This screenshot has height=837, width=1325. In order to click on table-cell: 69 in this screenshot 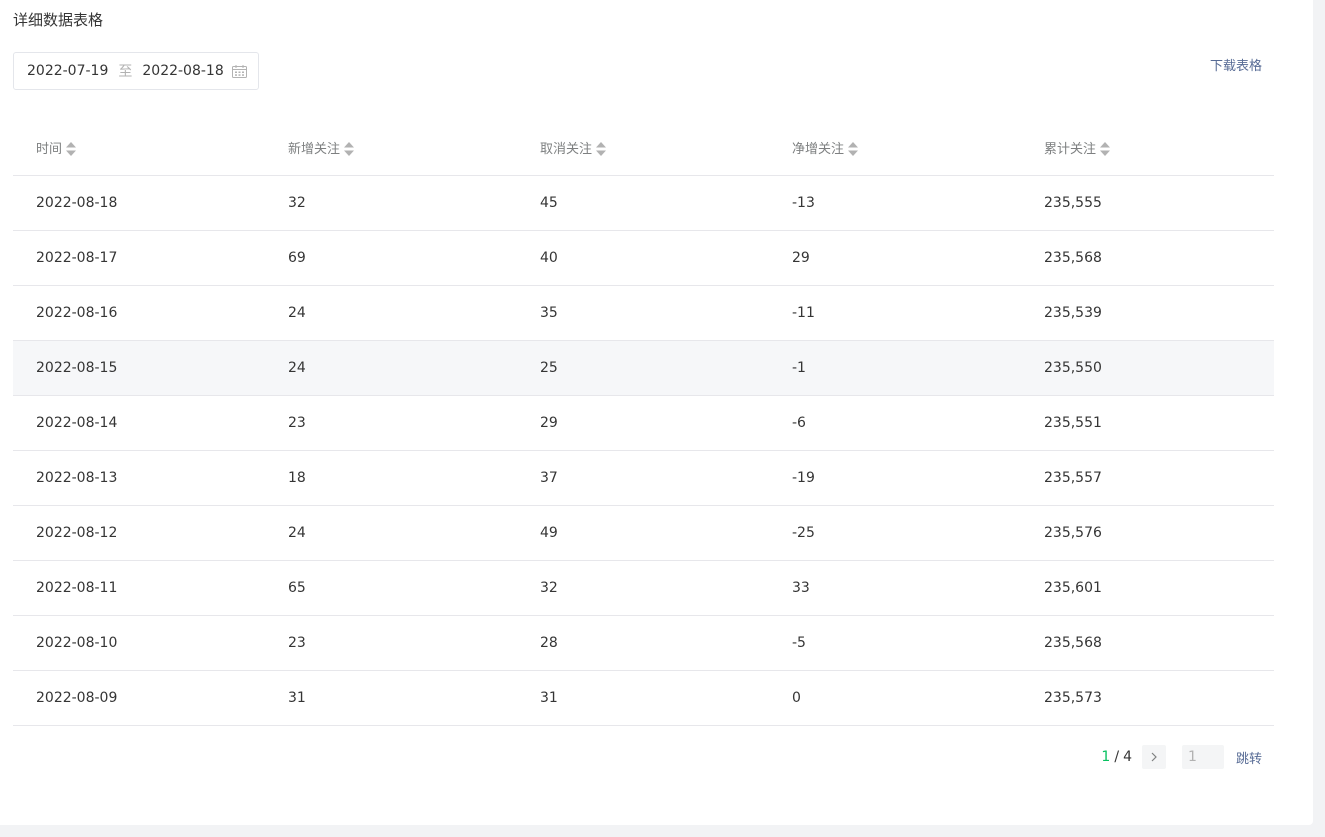, I will do `click(391, 258)`.